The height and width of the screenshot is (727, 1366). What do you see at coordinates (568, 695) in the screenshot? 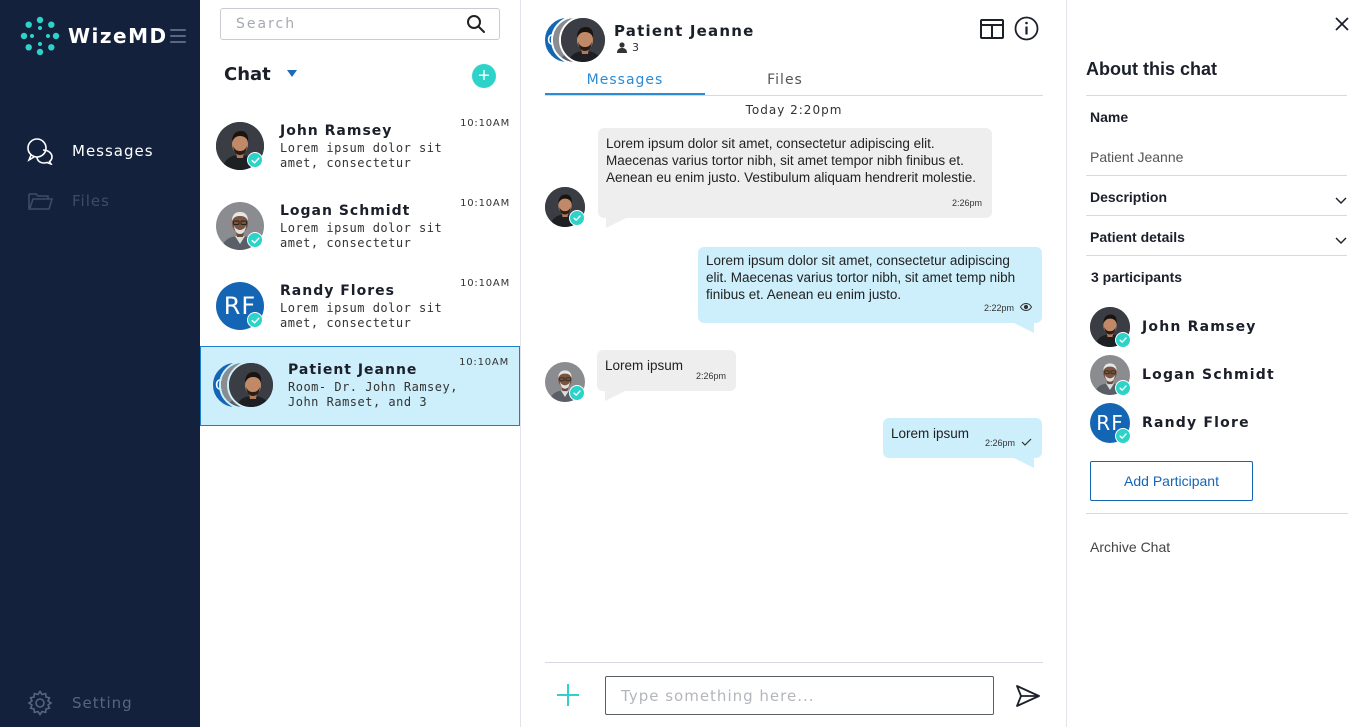
I see `attach-plus-icon` at bounding box center [568, 695].